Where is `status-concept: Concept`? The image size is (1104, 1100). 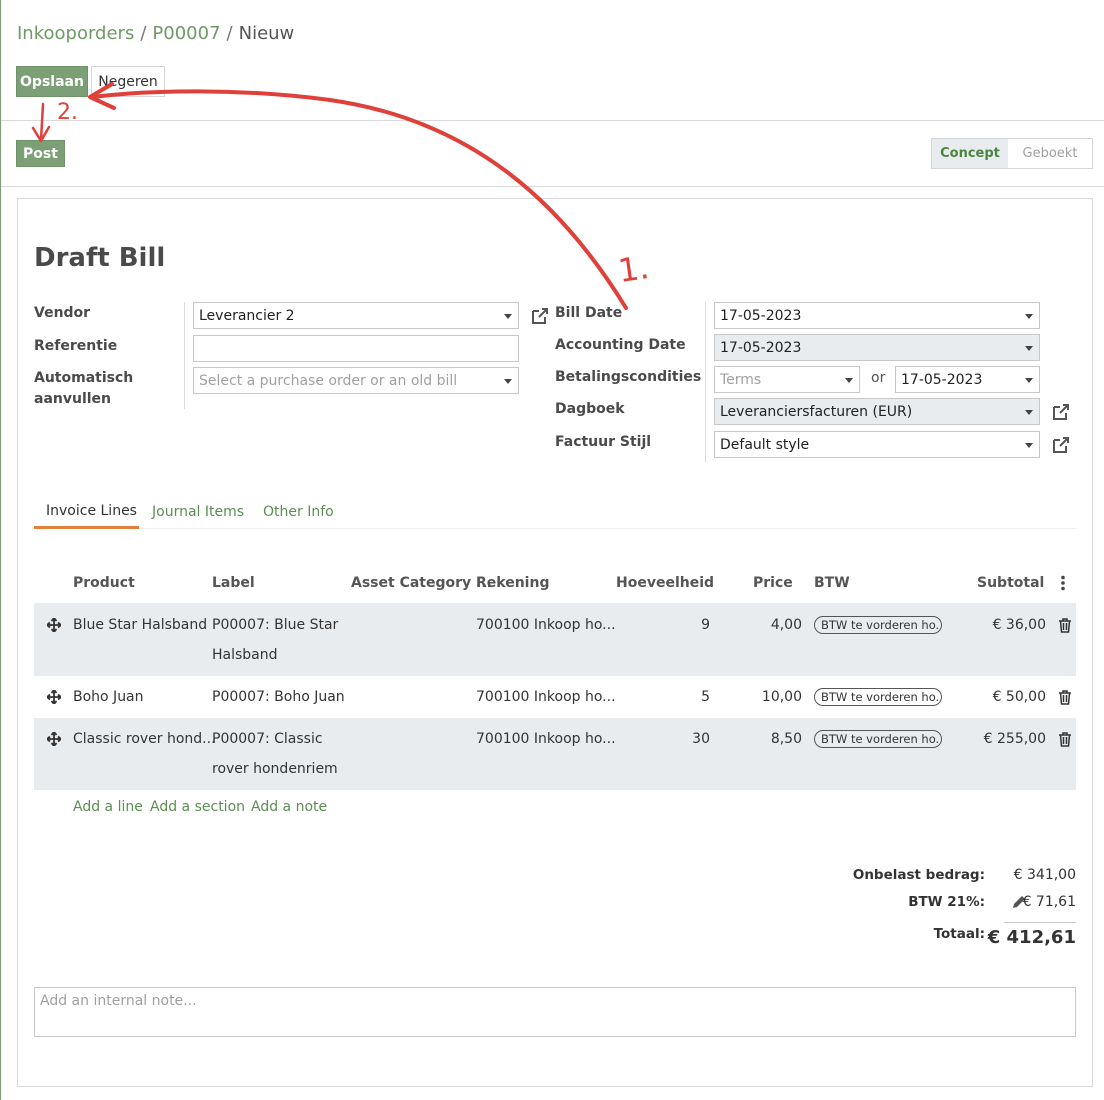 status-concept: Concept is located at coordinates (970, 153).